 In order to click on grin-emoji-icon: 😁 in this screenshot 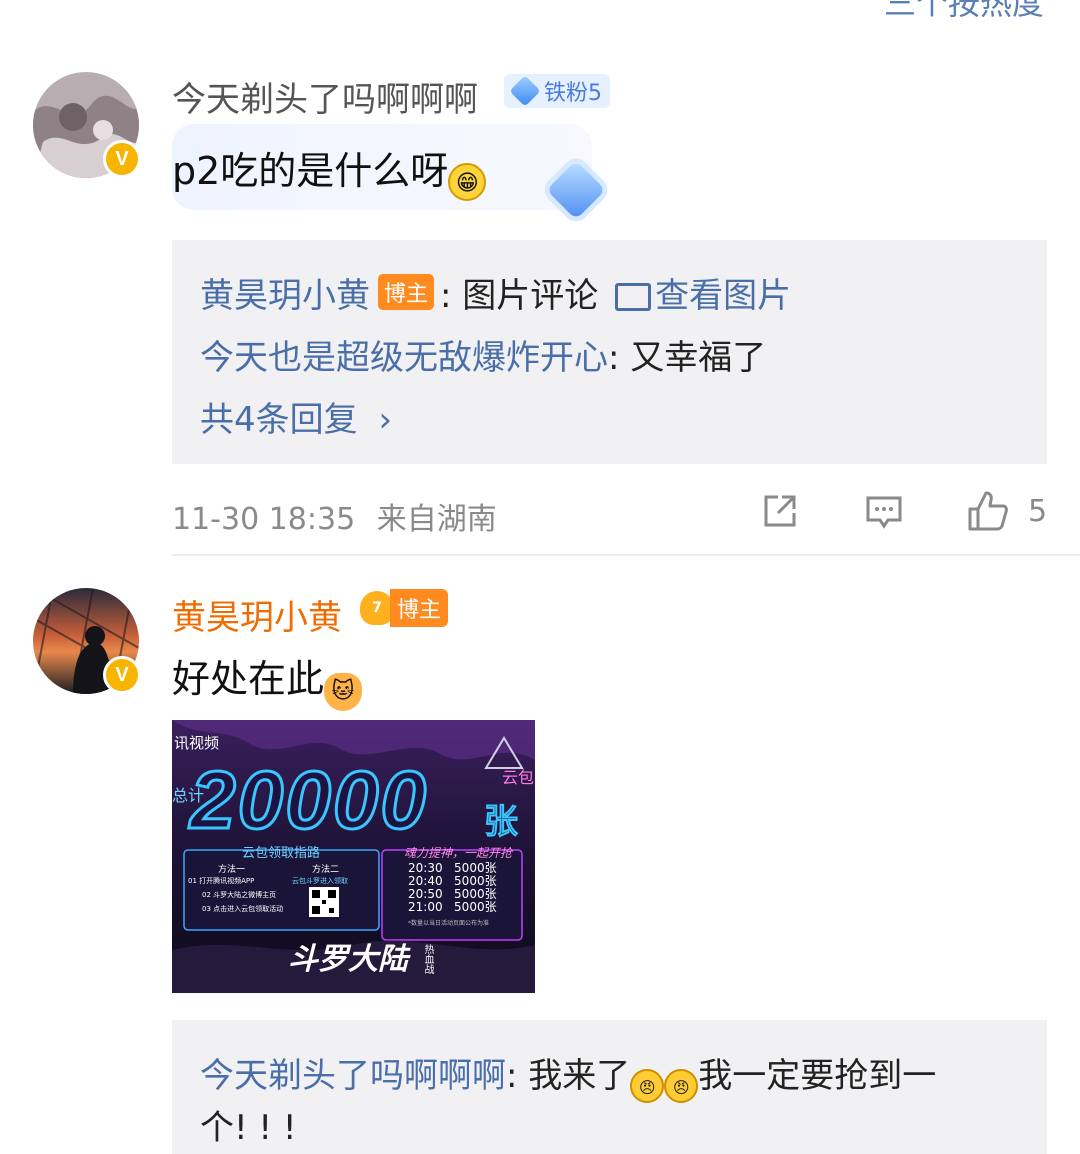, I will do `click(467, 182)`.